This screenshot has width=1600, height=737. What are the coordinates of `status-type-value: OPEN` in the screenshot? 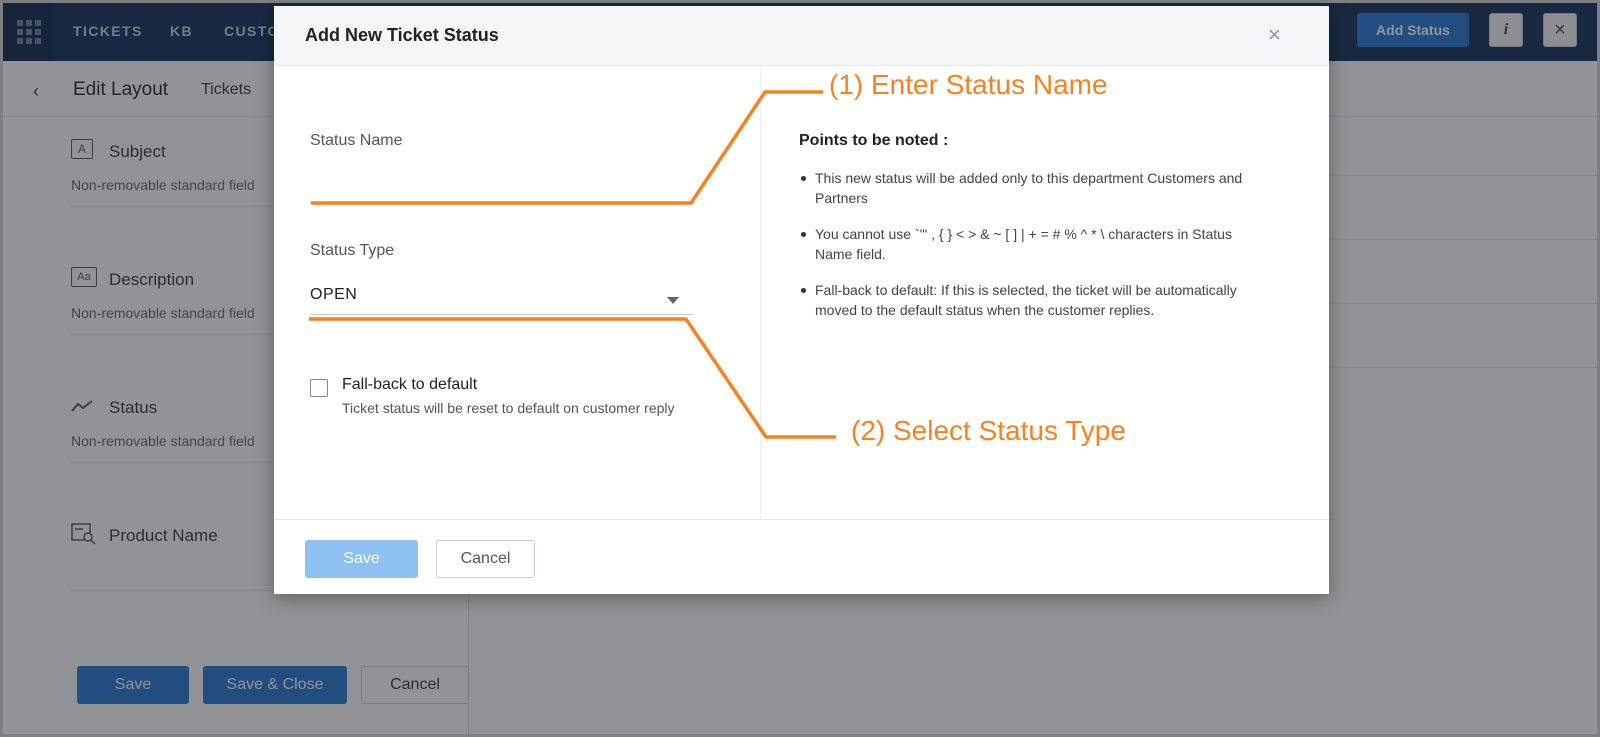 It's located at (334, 294).